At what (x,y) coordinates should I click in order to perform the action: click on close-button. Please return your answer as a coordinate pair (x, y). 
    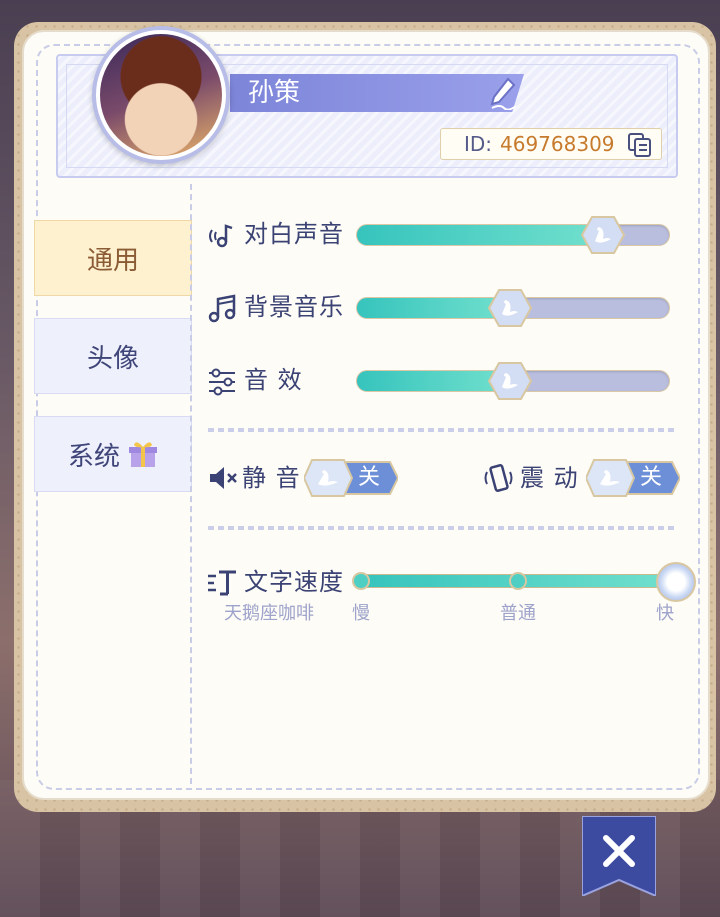
    Looking at the image, I should click on (619, 856).